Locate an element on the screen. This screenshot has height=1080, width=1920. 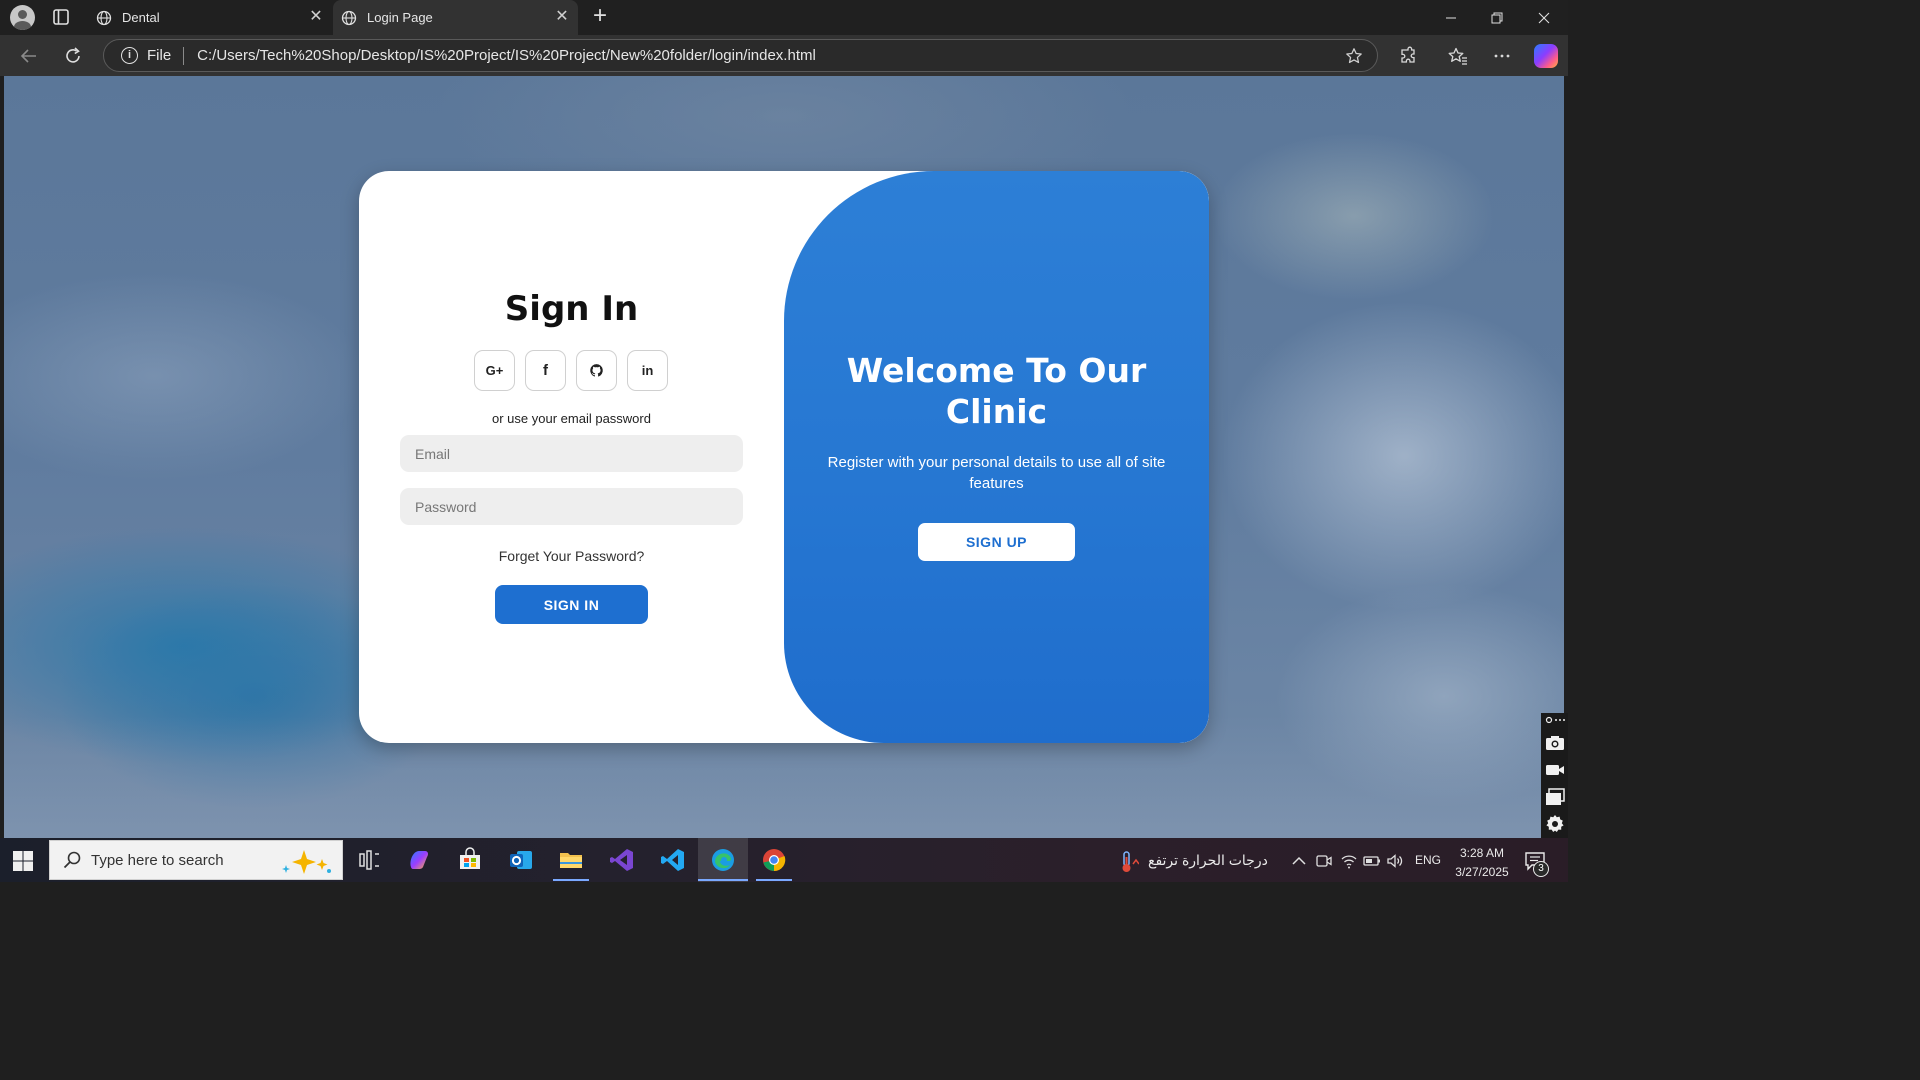
google-plus-button: G+ is located at coordinates (494, 370).